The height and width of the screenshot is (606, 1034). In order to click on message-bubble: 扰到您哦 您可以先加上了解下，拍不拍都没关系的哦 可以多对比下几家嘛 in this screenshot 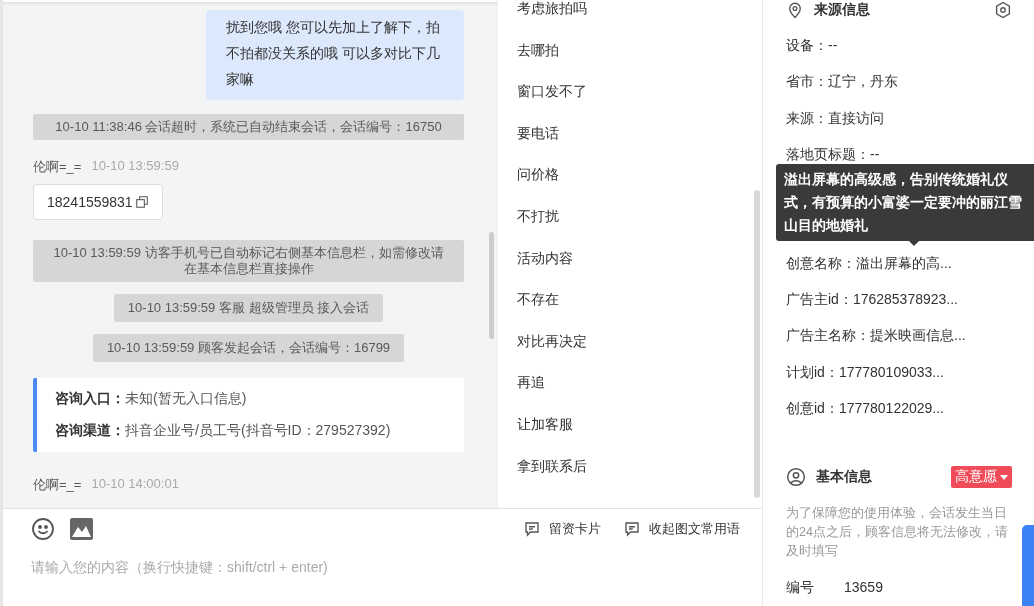, I will do `click(335, 55)`.